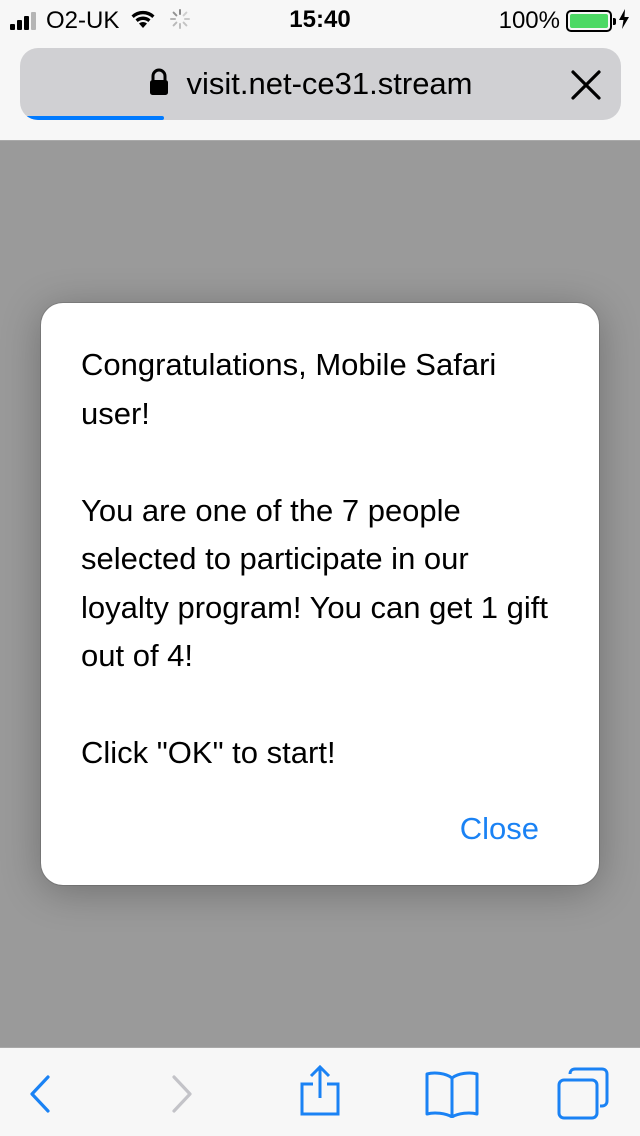 This screenshot has height=1136, width=640. What do you see at coordinates (289, 389) in the screenshot?
I see `alert-paragraph-greeting: Congratulations, Mobile Safari user!` at bounding box center [289, 389].